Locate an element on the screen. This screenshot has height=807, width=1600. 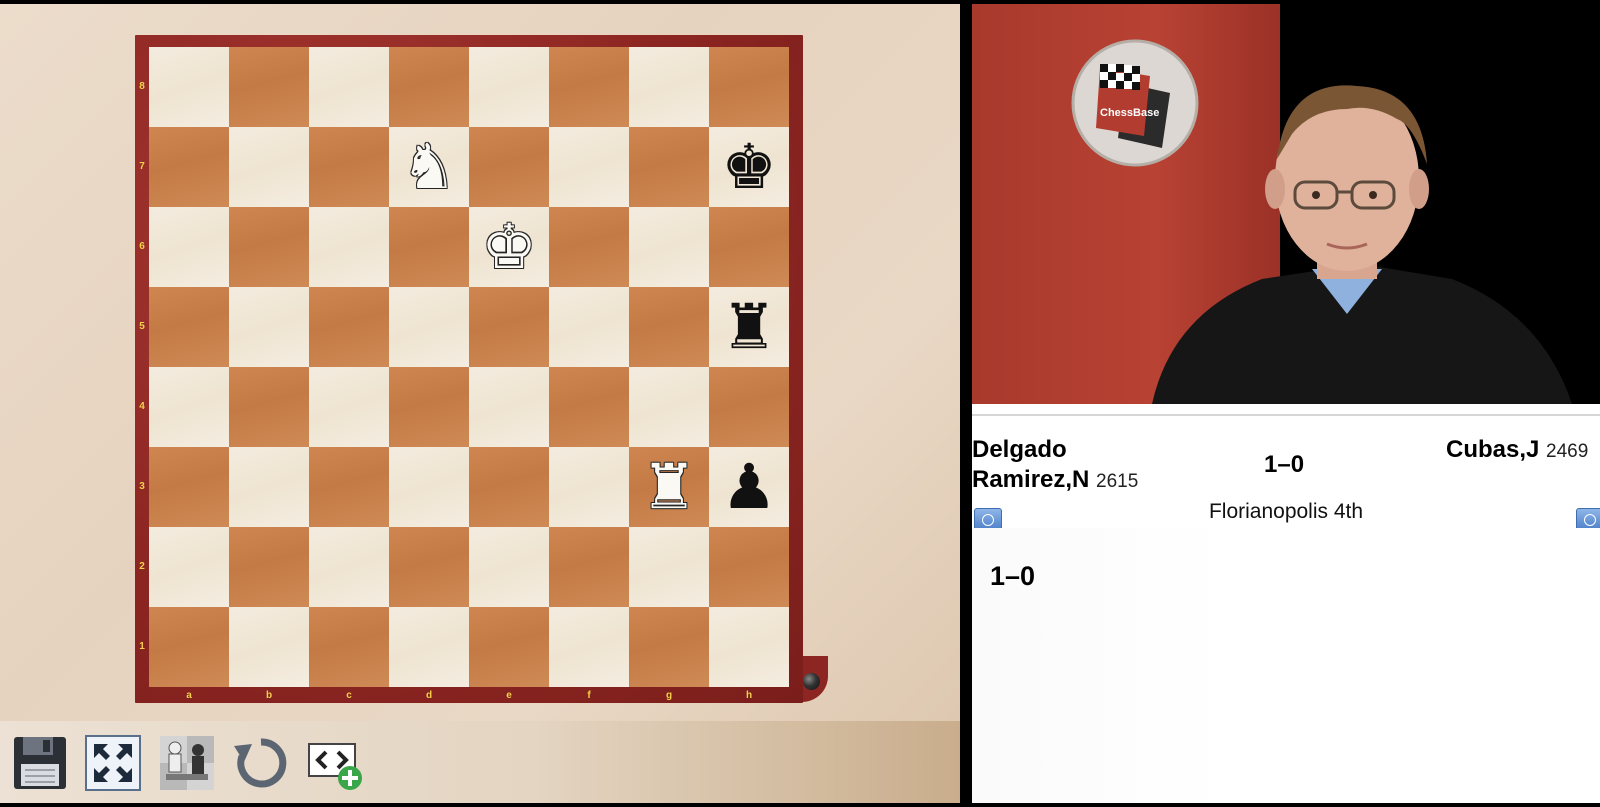
square-g4 is located at coordinates (669, 407).